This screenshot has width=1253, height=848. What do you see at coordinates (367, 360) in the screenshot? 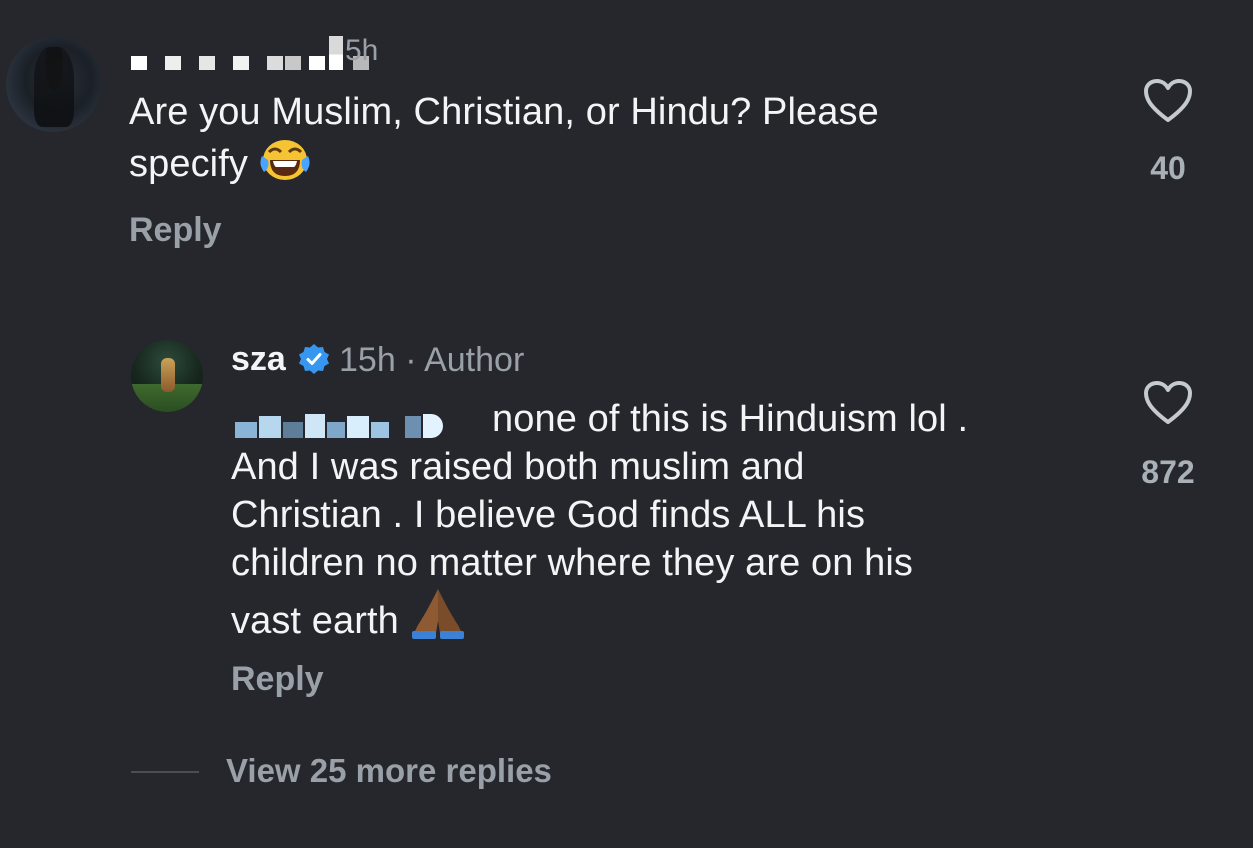
I see `reply-time: 15h` at bounding box center [367, 360].